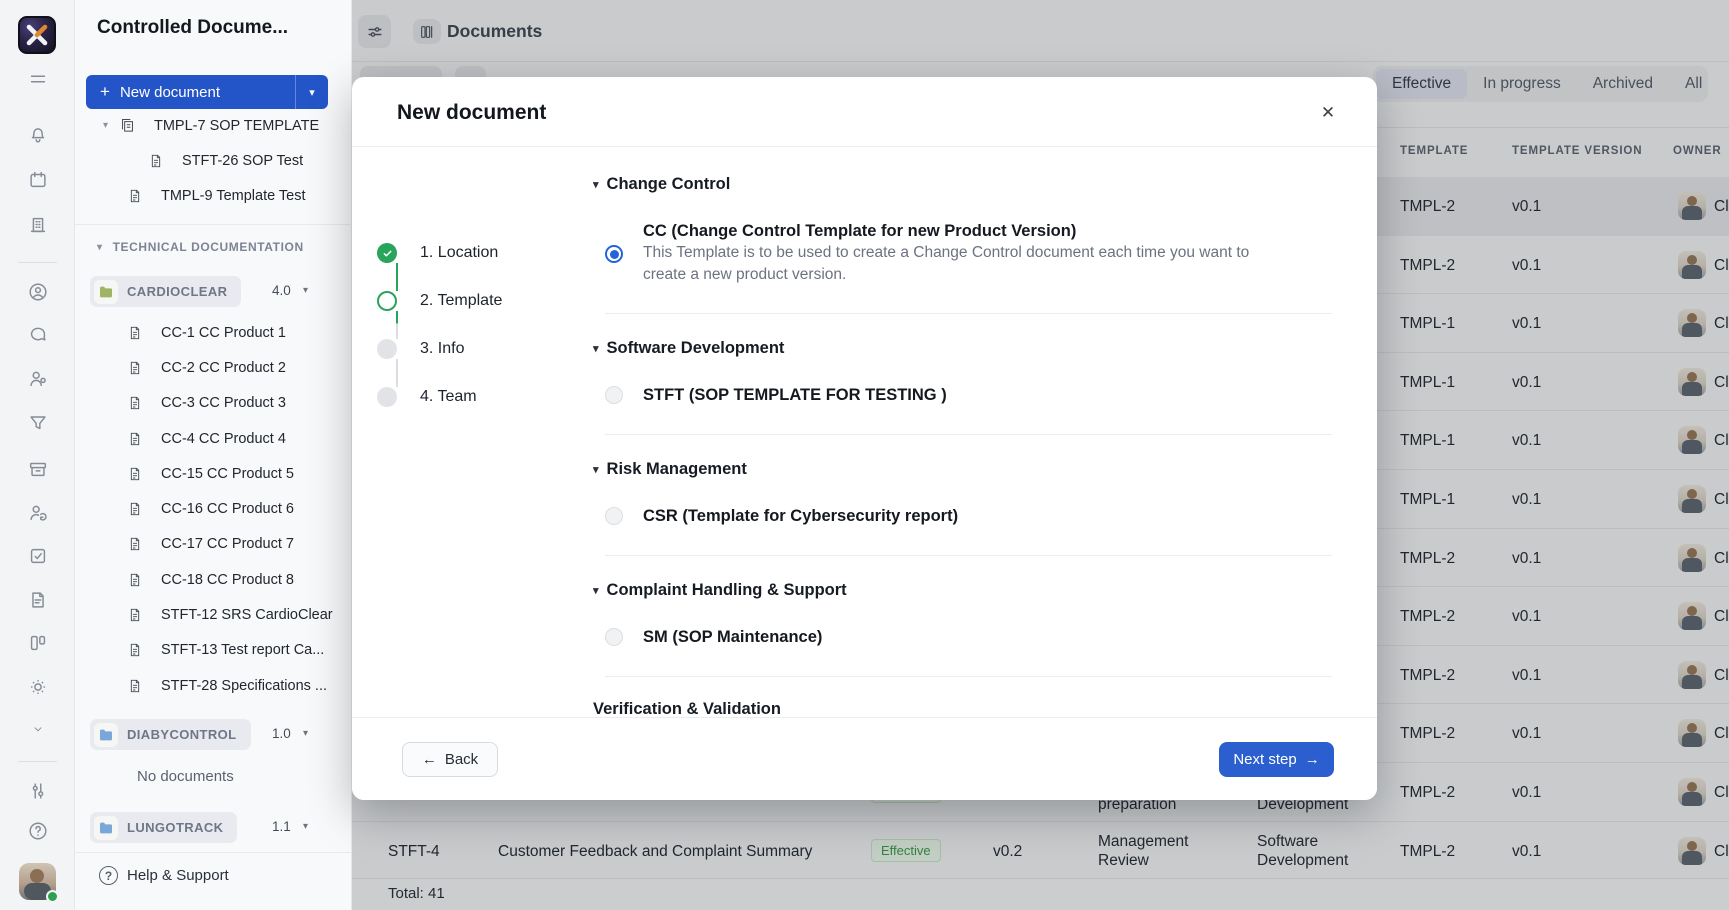 The height and width of the screenshot is (910, 1729). What do you see at coordinates (37, 379) in the screenshot?
I see `people-icon` at bounding box center [37, 379].